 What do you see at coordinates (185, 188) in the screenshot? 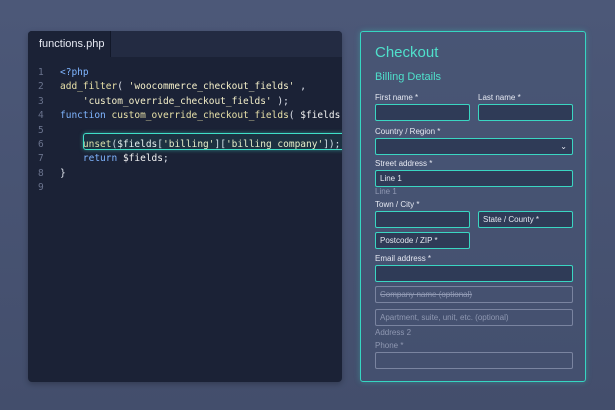
I see `code-line: 9` at bounding box center [185, 188].